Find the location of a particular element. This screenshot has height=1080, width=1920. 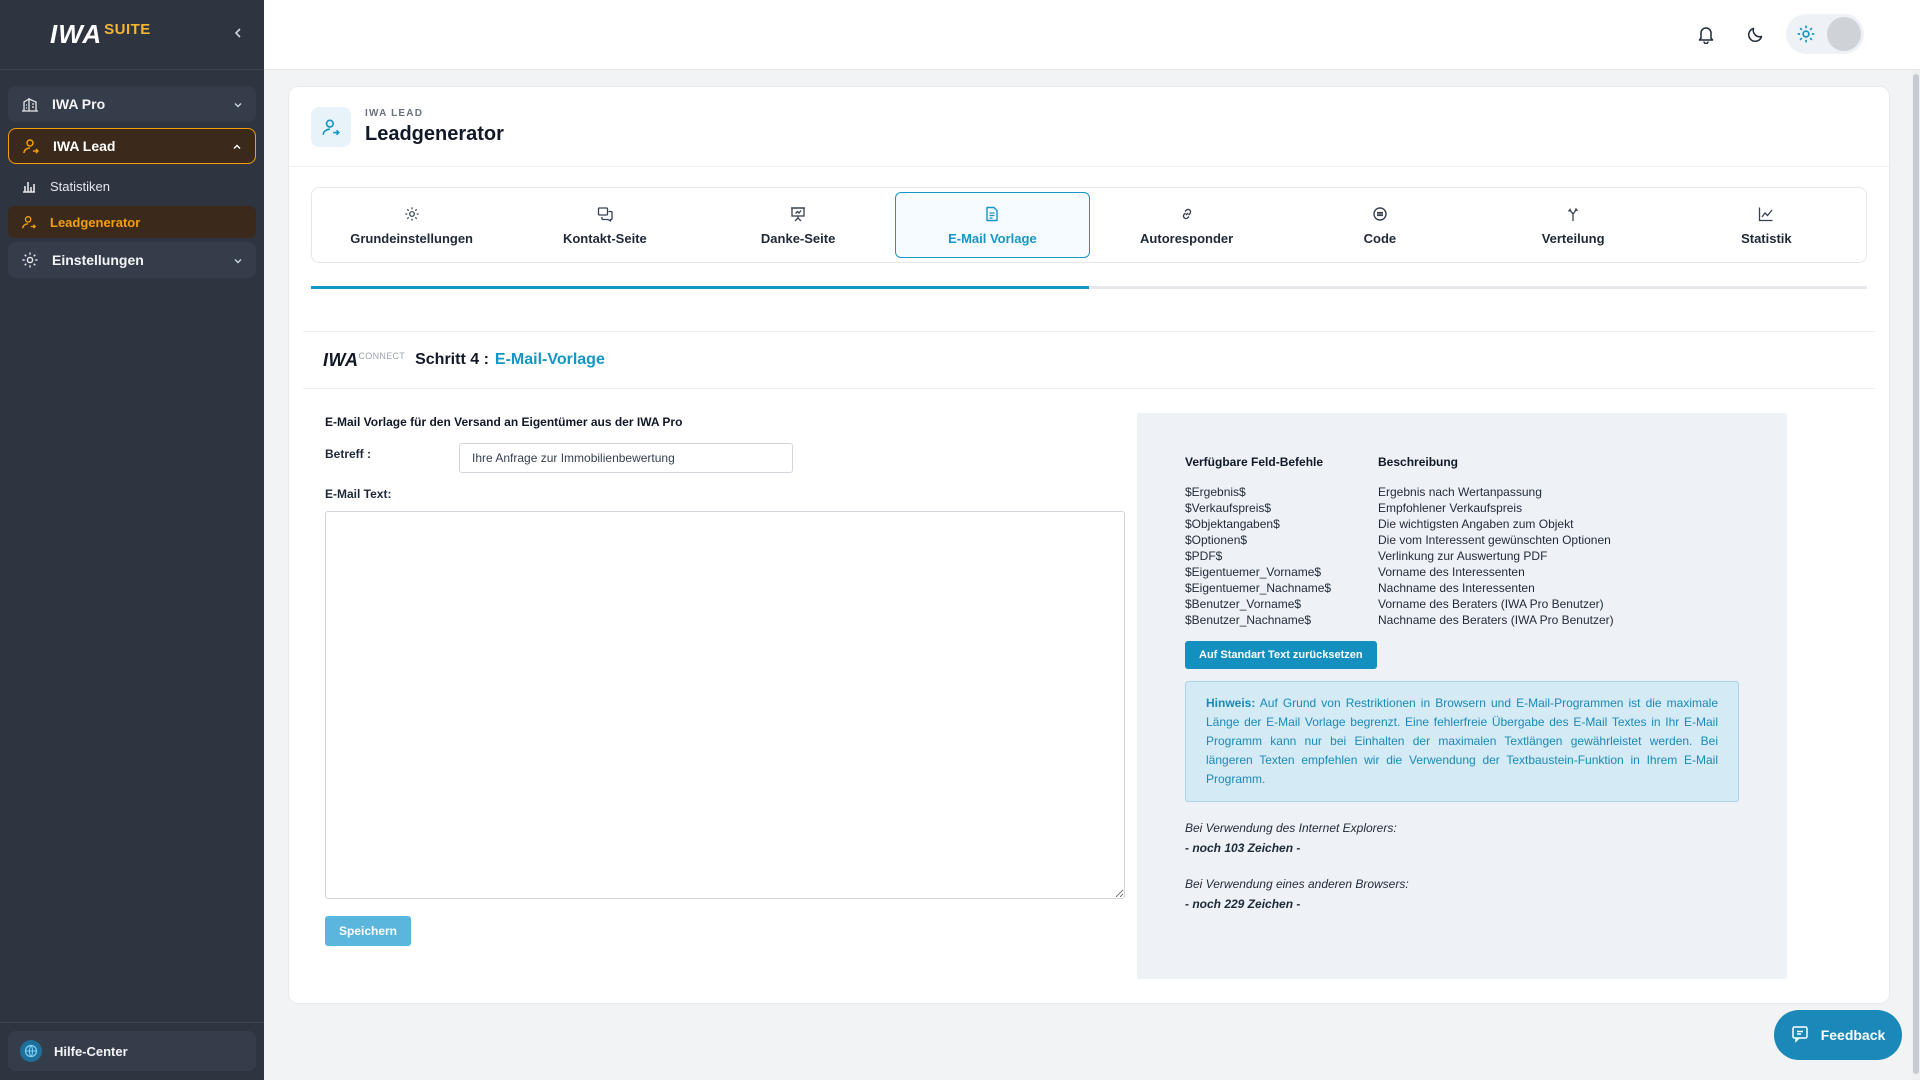

field-description: Ergebnis nach Wertanpassung is located at coordinates (1460, 492).